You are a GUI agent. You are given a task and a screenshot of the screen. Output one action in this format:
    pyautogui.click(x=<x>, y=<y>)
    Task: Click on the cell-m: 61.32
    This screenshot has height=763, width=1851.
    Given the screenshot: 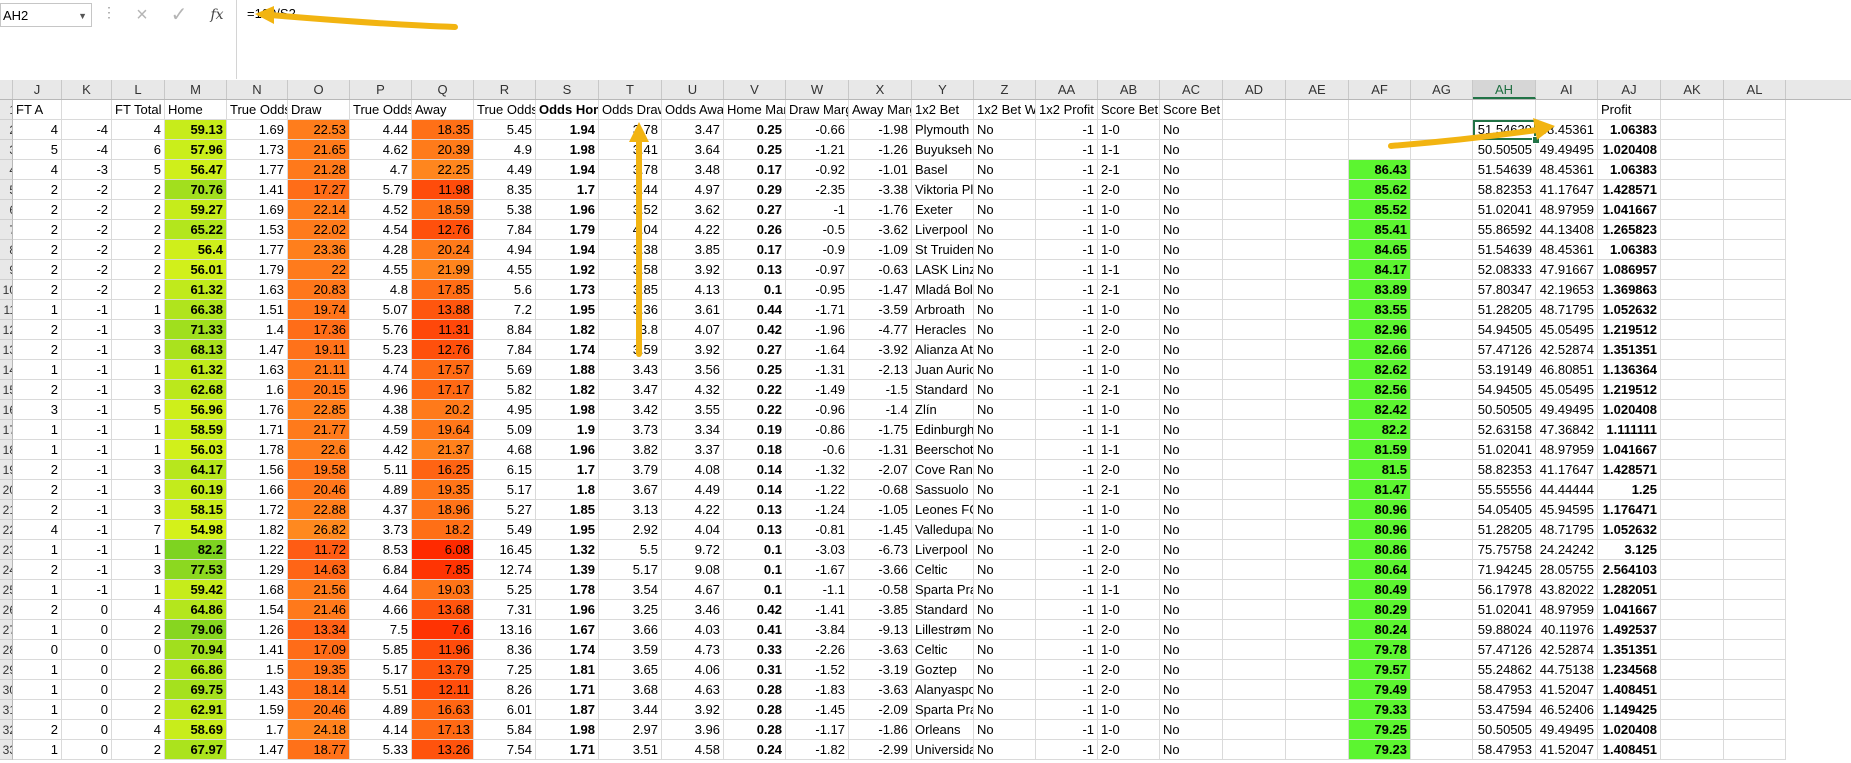 What is the action you would take?
    pyautogui.click(x=196, y=290)
    